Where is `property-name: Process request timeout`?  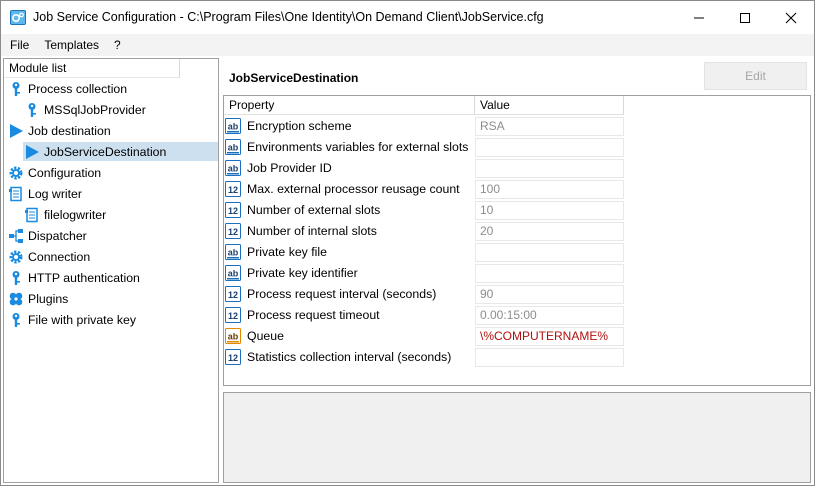 property-name: Process request timeout is located at coordinates (313, 315).